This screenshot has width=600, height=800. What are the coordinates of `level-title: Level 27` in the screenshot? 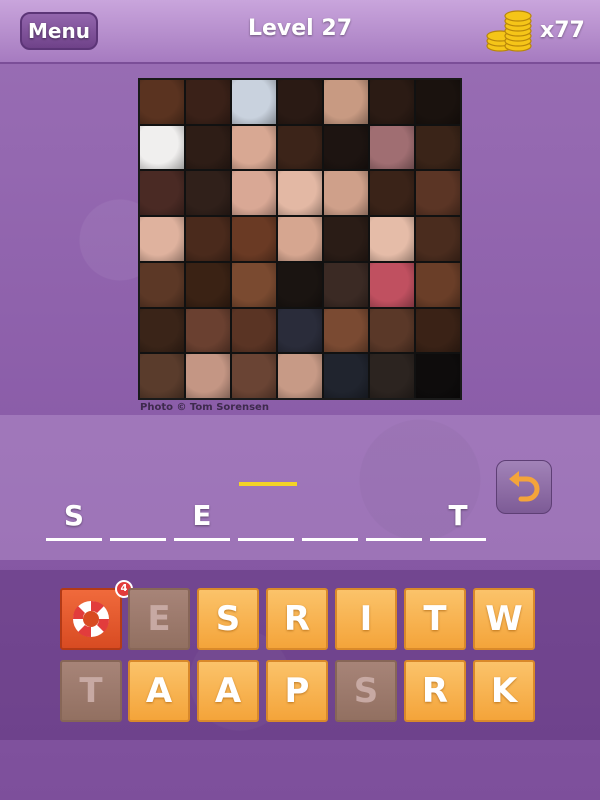 It's located at (300, 28).